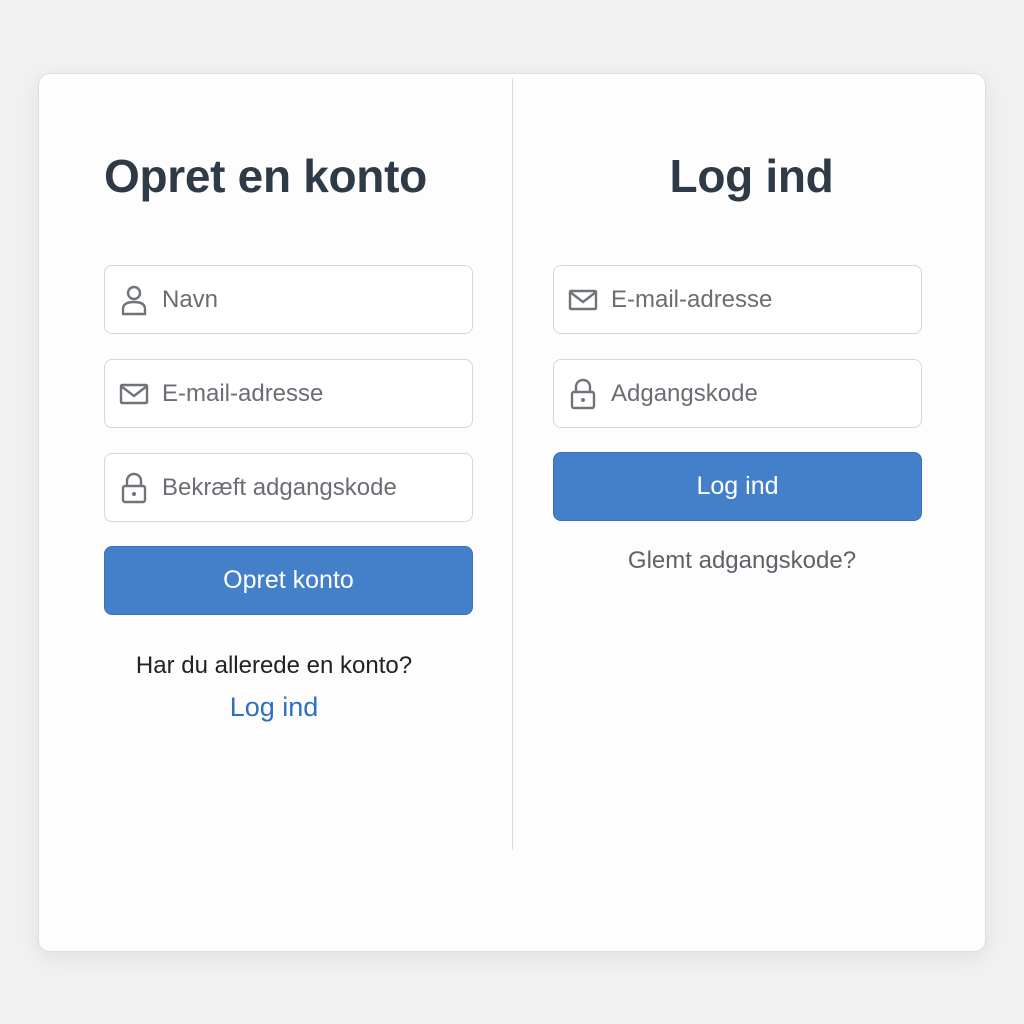  What do you see at coordinates (317, 487) in the screenshot?
I see `confirm-password-input` at bounding box center [317, 487].